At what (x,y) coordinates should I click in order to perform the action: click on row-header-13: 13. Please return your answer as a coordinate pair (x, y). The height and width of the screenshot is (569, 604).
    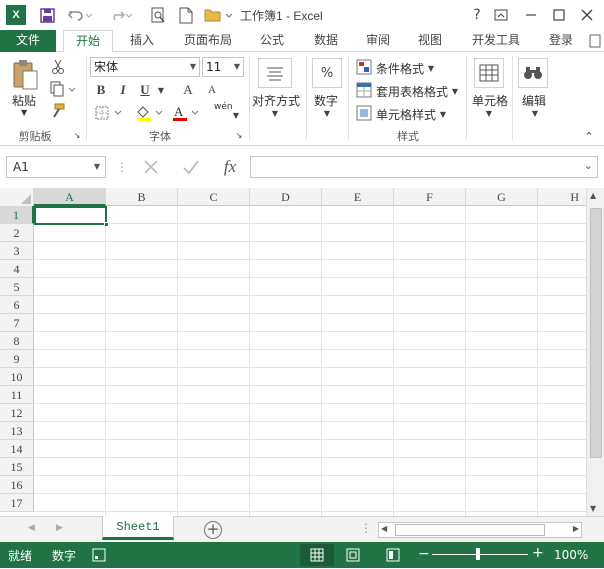
    Looking at the image, I should click on (17, 431).